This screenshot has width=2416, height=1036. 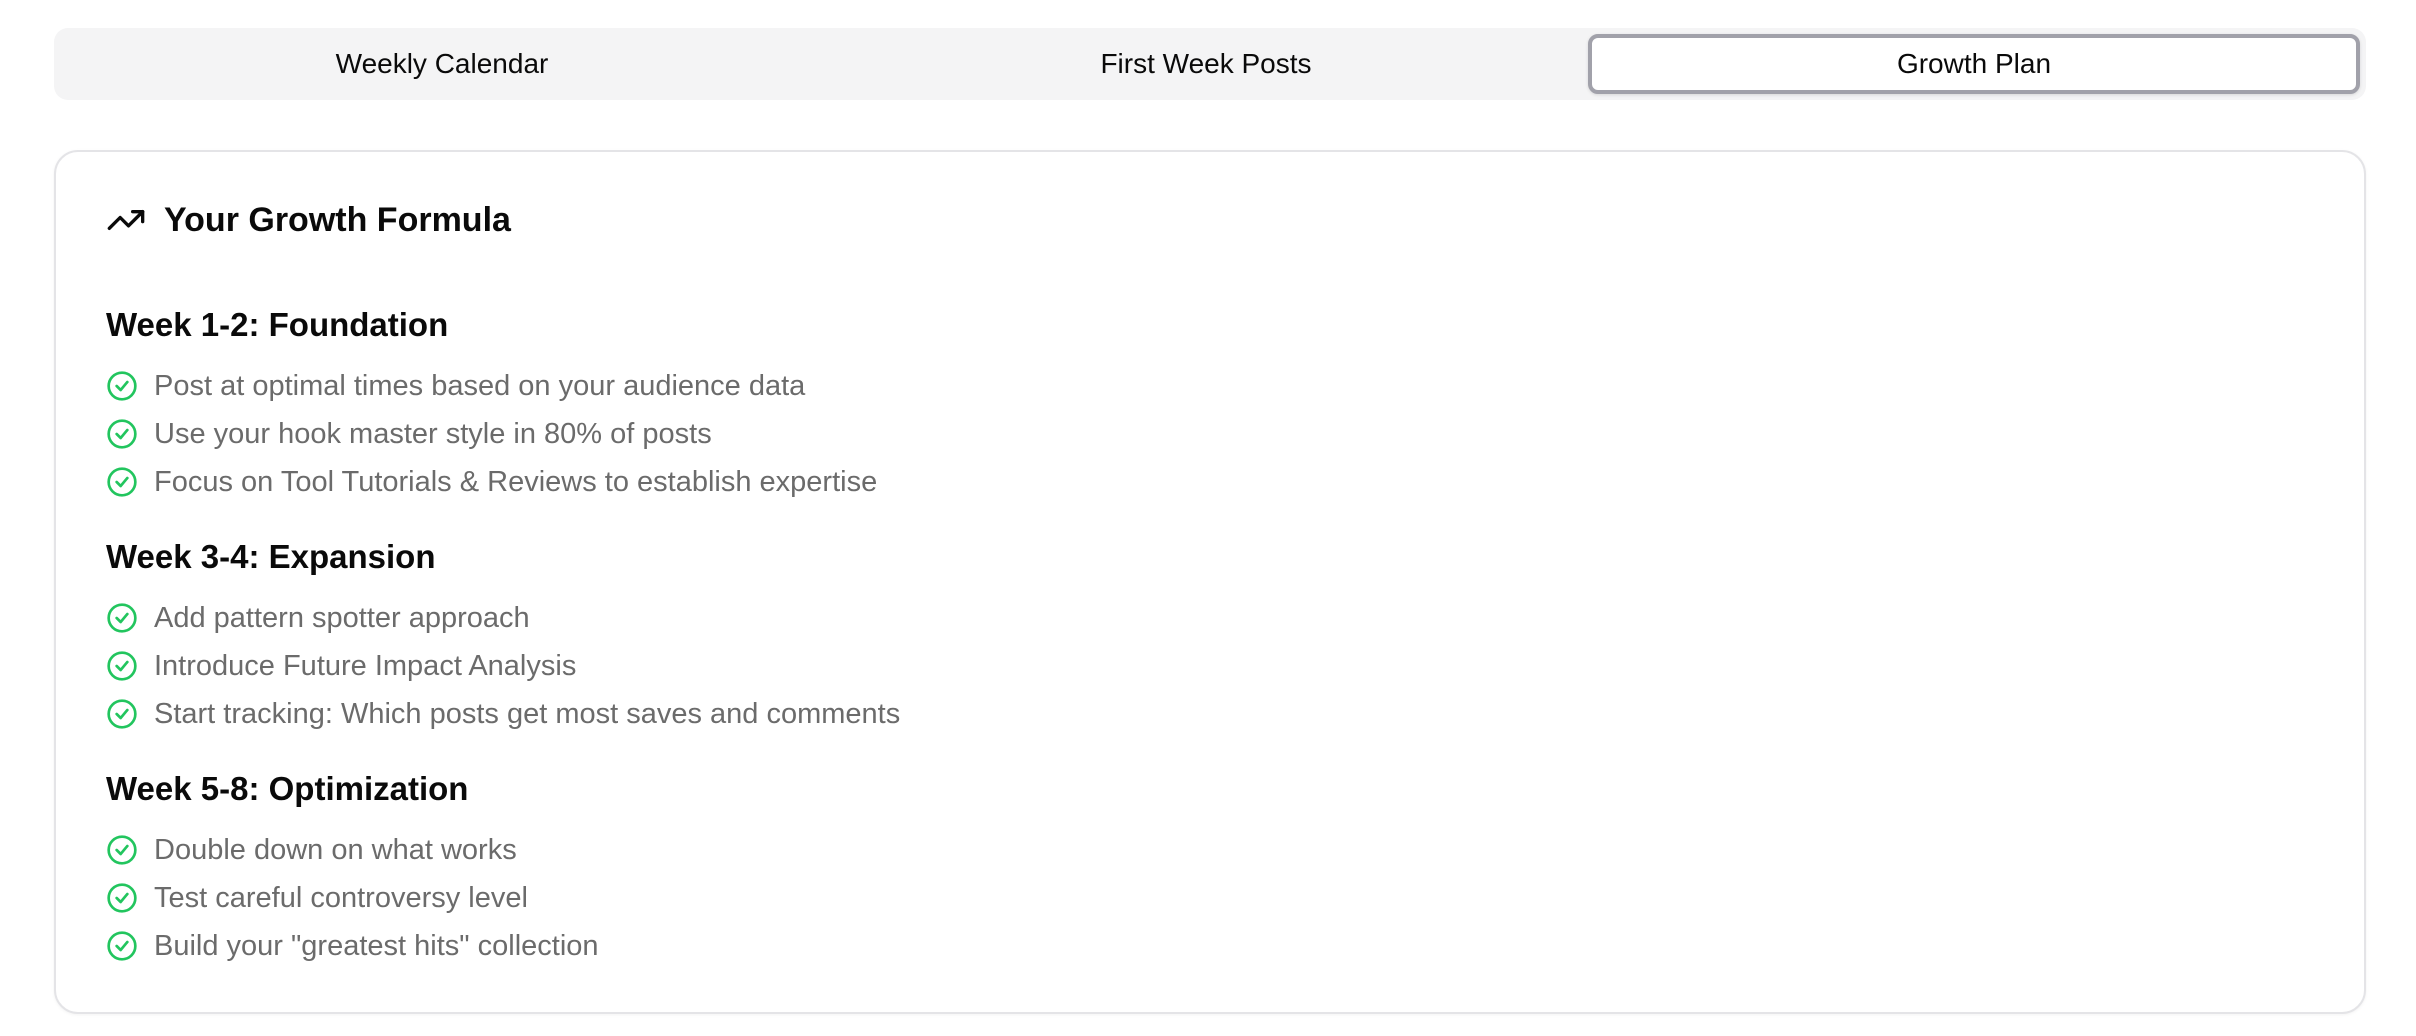 What do you see at coordinates (1210, 946) in the screenshot?
I see `list-item: Build your "greatest hits" collection` at bounding box center [1210, 946].